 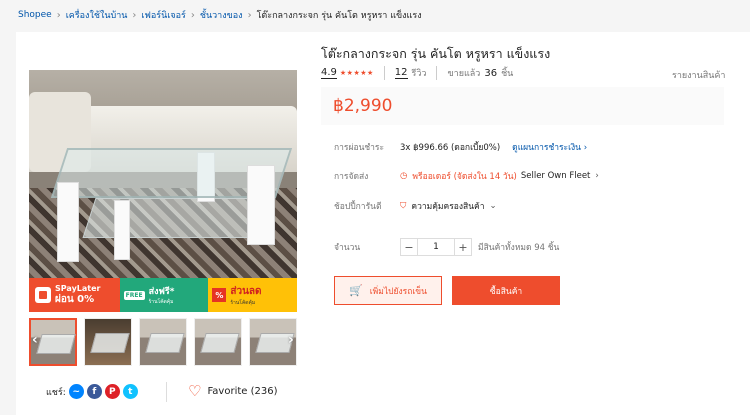 I want to click on shipping-fleet: Seller Own Fleet, so click(x=556, y=176).